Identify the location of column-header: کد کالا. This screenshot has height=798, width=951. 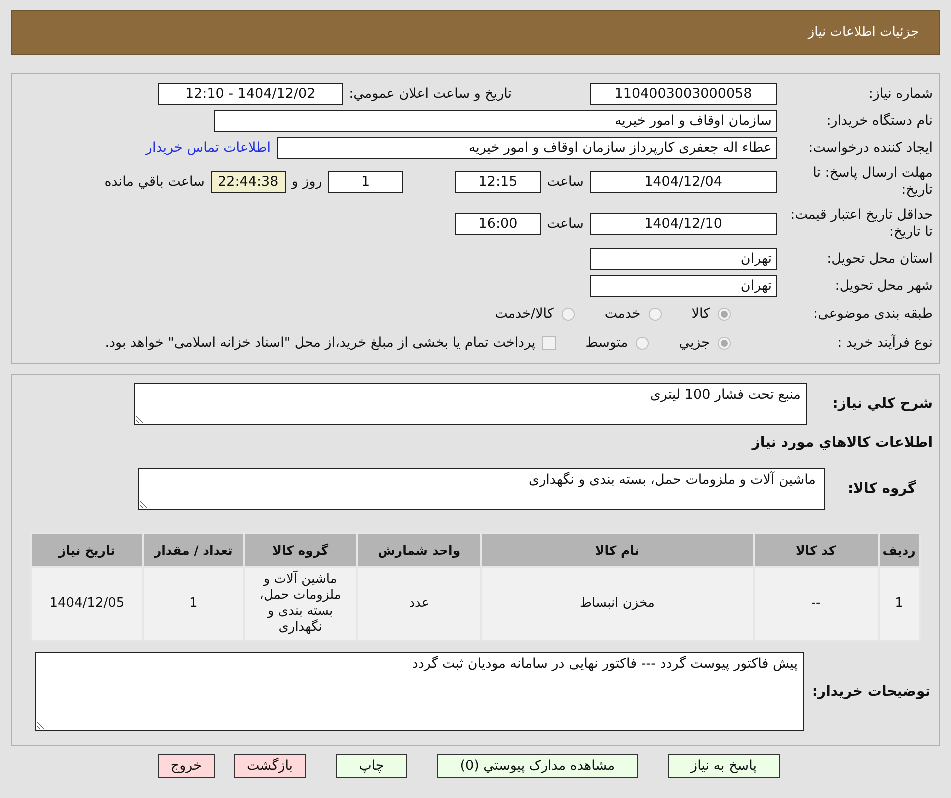
(816, 550).